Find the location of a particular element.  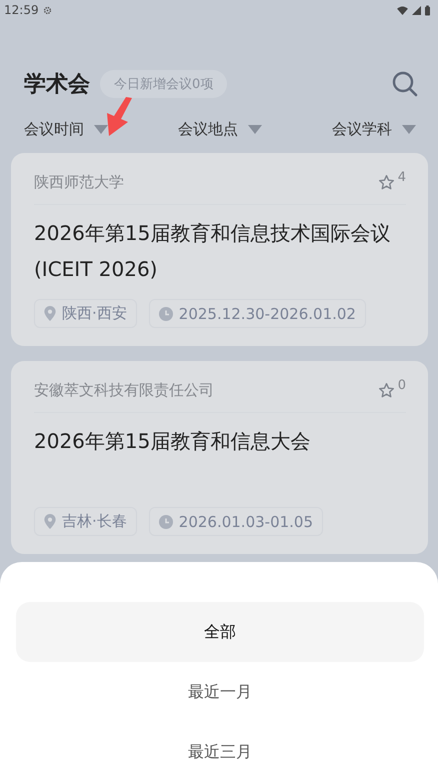

new-count-badge: 今日新增会议0项 is located at coordinates (164, 84).